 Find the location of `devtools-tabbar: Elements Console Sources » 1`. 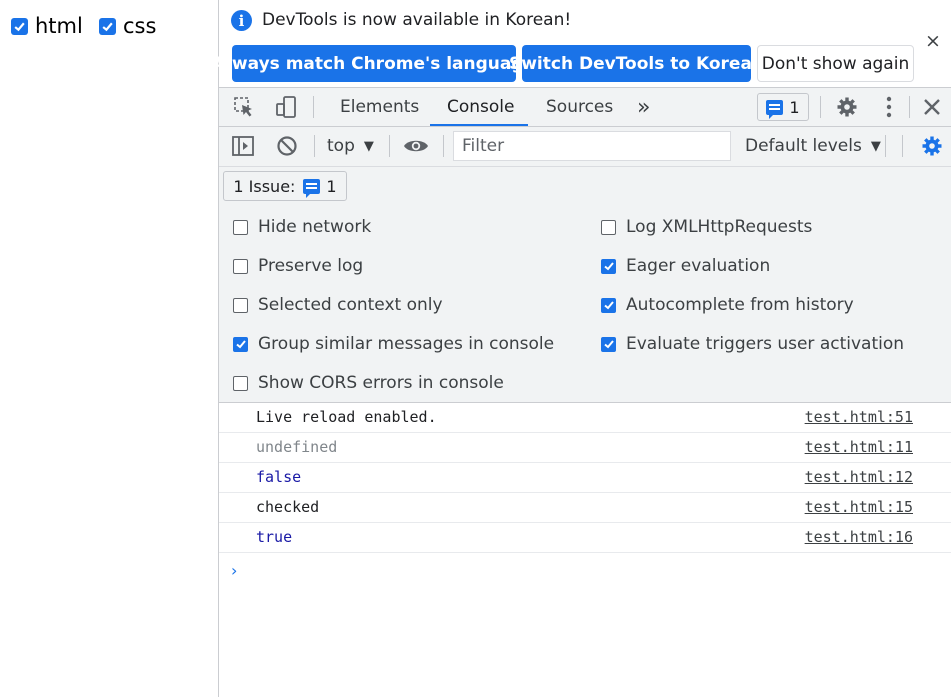

devtools-tabbar: Elements Console Sources » 1 is located at coordinates (585, 107).